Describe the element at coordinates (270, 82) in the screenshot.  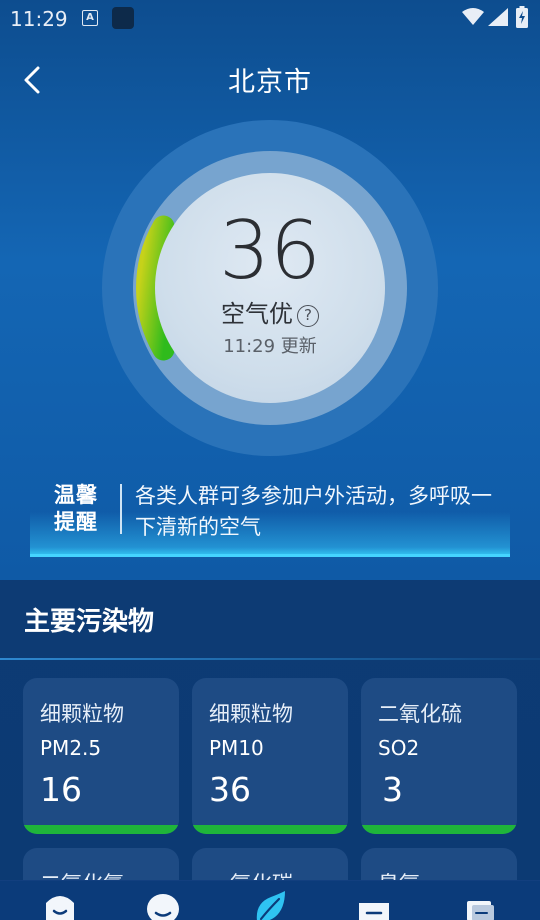
I see `page-title: 北京市` at that location.